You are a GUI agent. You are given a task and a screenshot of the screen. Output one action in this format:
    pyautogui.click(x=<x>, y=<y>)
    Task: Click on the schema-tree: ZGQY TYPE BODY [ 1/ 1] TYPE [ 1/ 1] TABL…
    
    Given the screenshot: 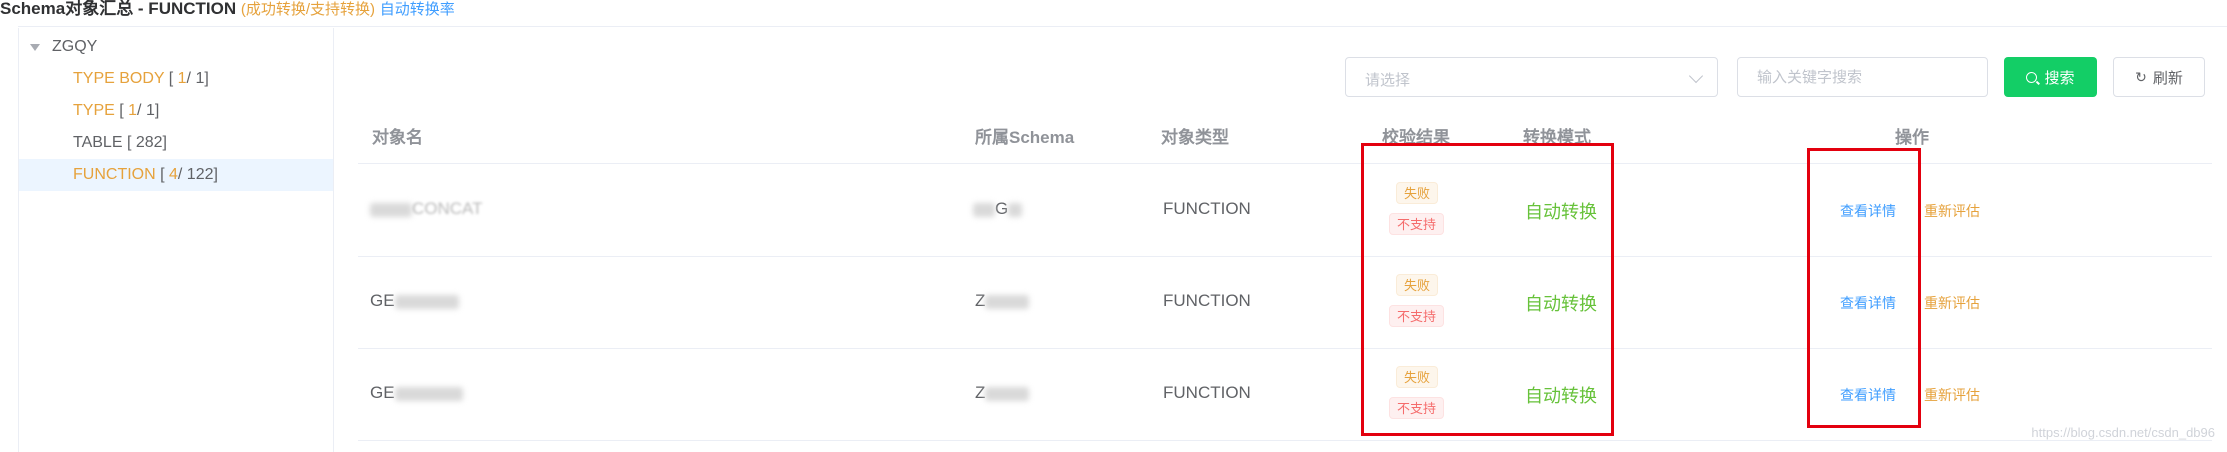 What is the action you would take?
    pyautogui.click(x=176, y=240)
    